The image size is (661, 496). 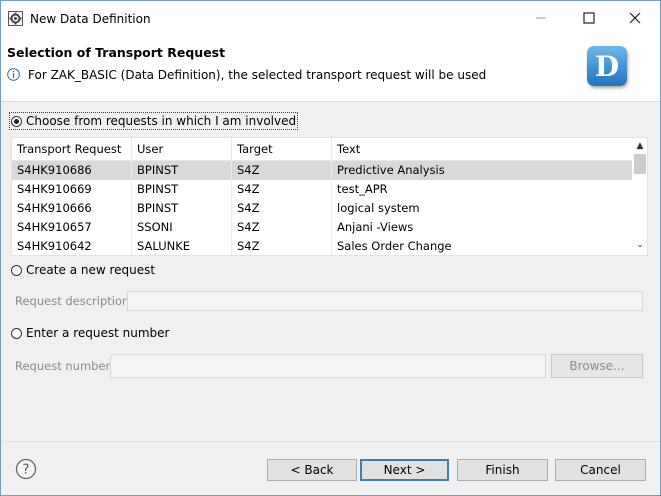 What do you see at coordinates (330, 18) in the screenshot?
I see `title-bar: New Data Definition` at bounding box center [330, 18].